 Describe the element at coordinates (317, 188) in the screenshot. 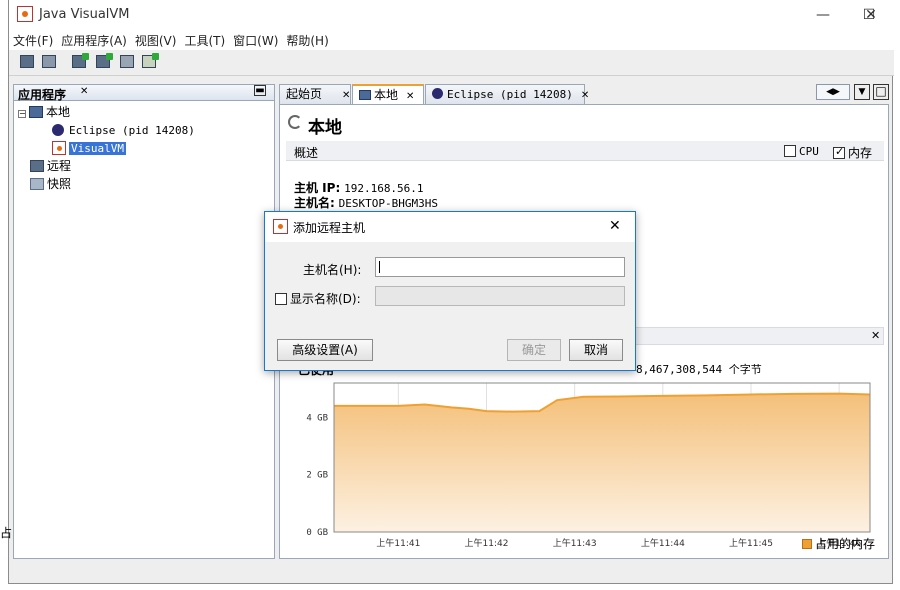

I see `host-ip-label: 主机 IP:` at that location.